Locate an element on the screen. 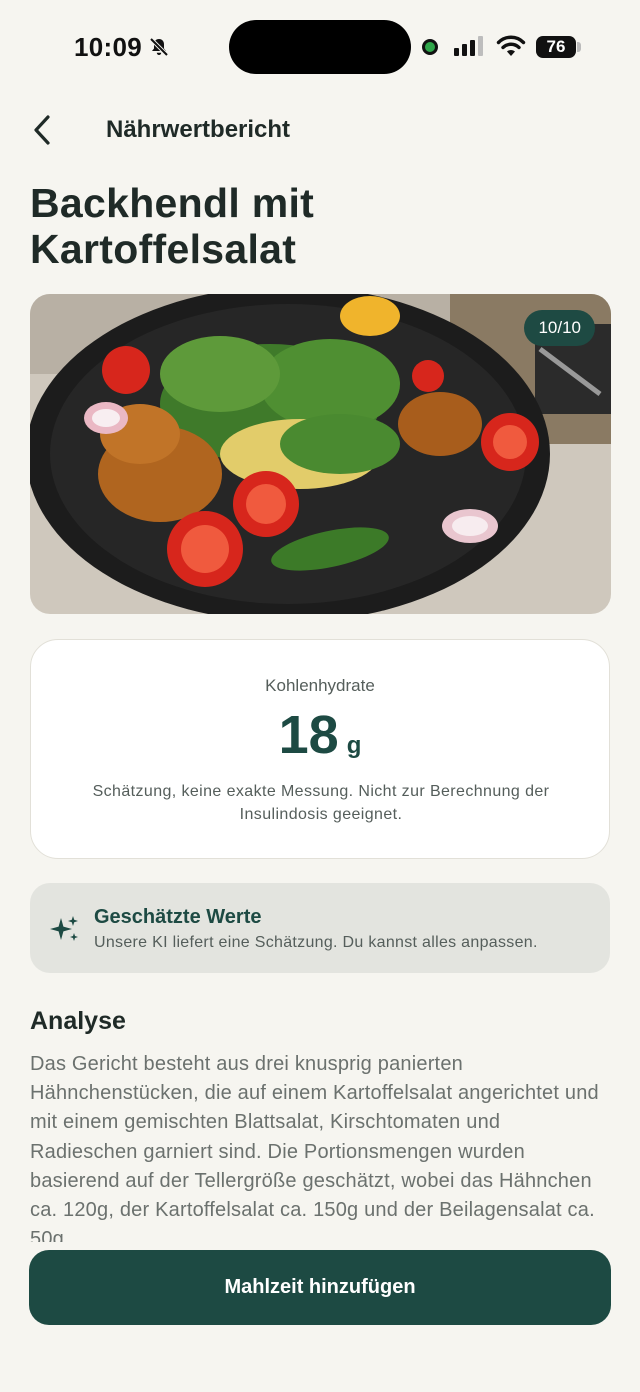 Image resolution: width=640 pixels, height=1392 pixels. carb-label: Kohlenhydrate is located at coordinates (320, 685).